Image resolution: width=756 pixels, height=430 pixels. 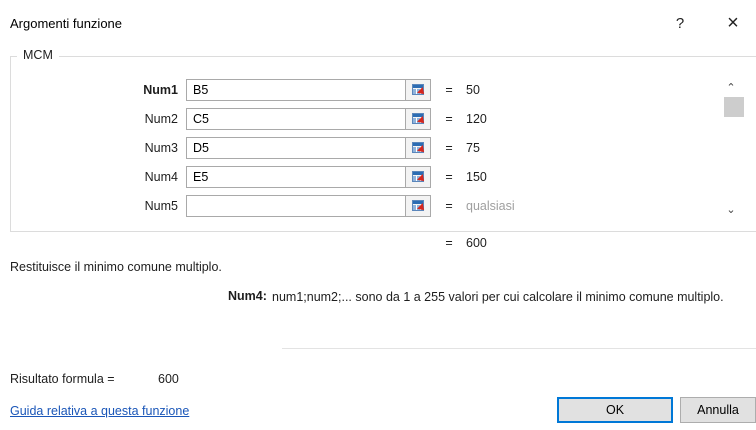 I want to click on separator, so click(x=519, y=348).